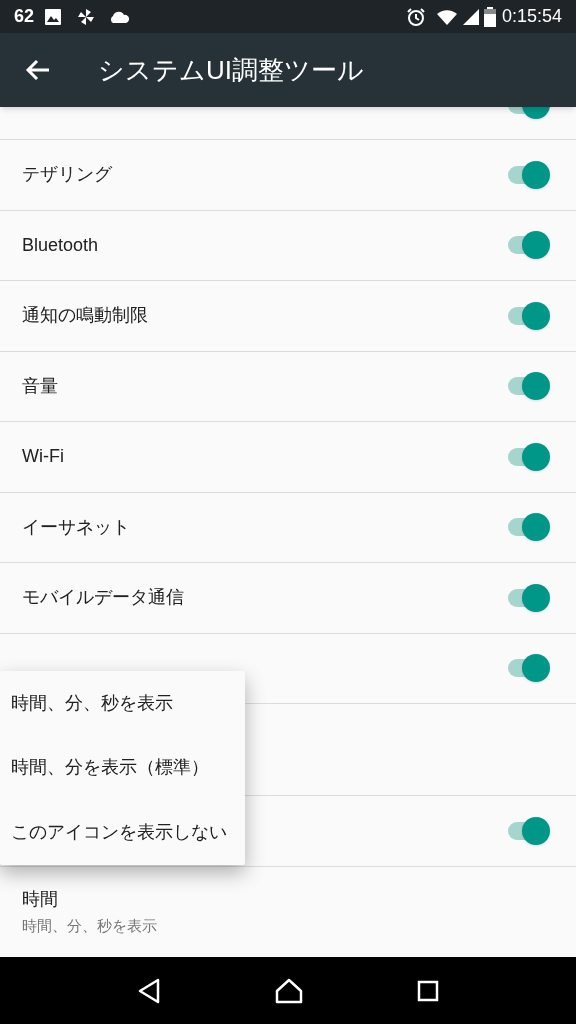 This screenshot has height=1024, width=576. Describe the element at coordinates (446, 16) in the screenshot. I see `wifi-icon` at that location.